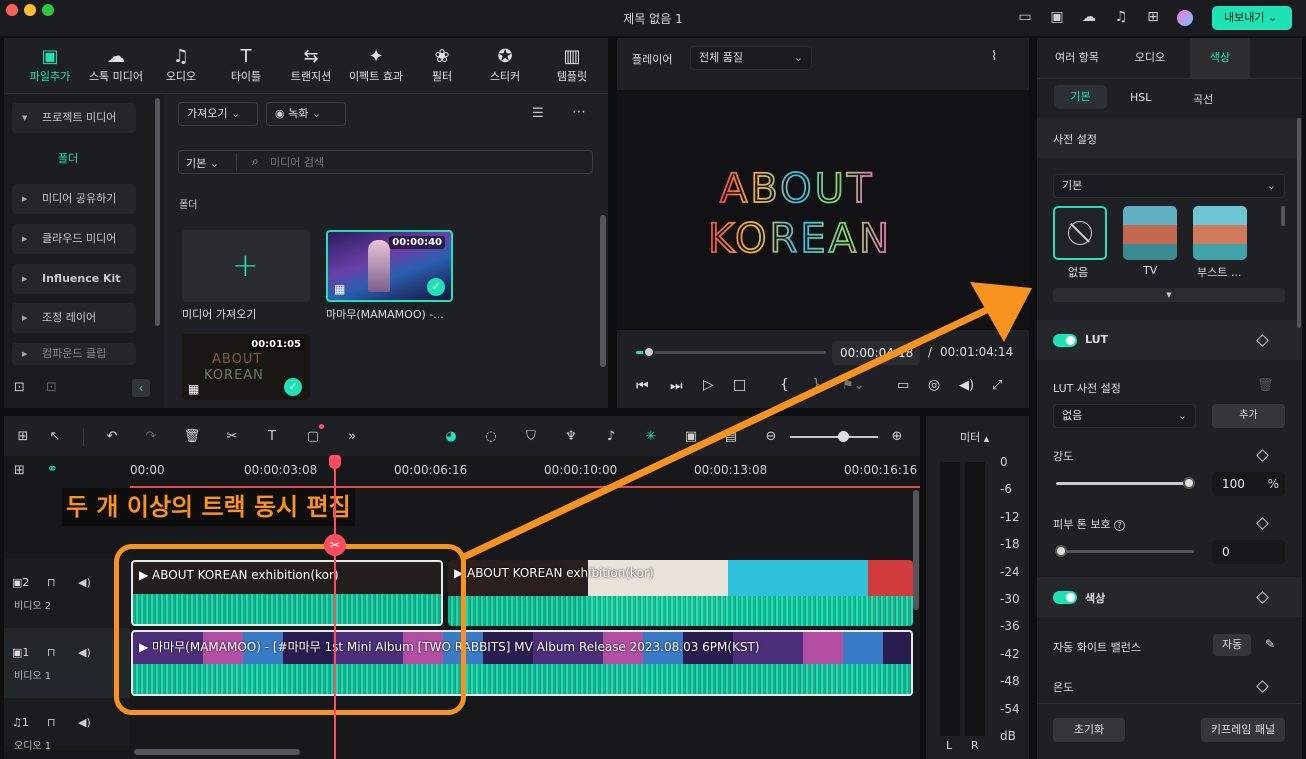 Image resolution: width=1306 pixels, height=759 pixels. I want to click on text-tool-icon: T, so click(272, 437).